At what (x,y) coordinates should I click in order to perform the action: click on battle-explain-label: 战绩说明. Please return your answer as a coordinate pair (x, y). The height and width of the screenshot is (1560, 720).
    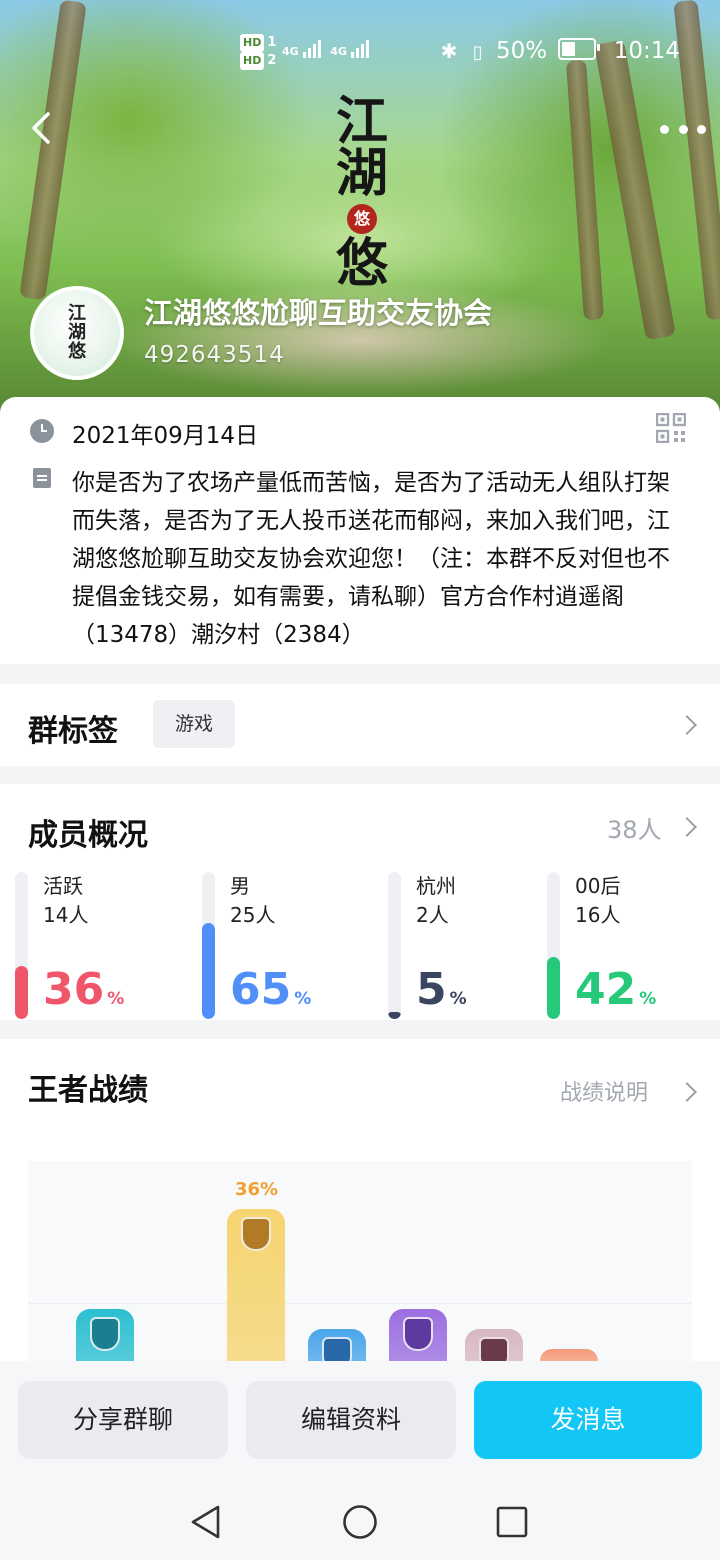
    Looking at the image, I should click on (604, 1093).